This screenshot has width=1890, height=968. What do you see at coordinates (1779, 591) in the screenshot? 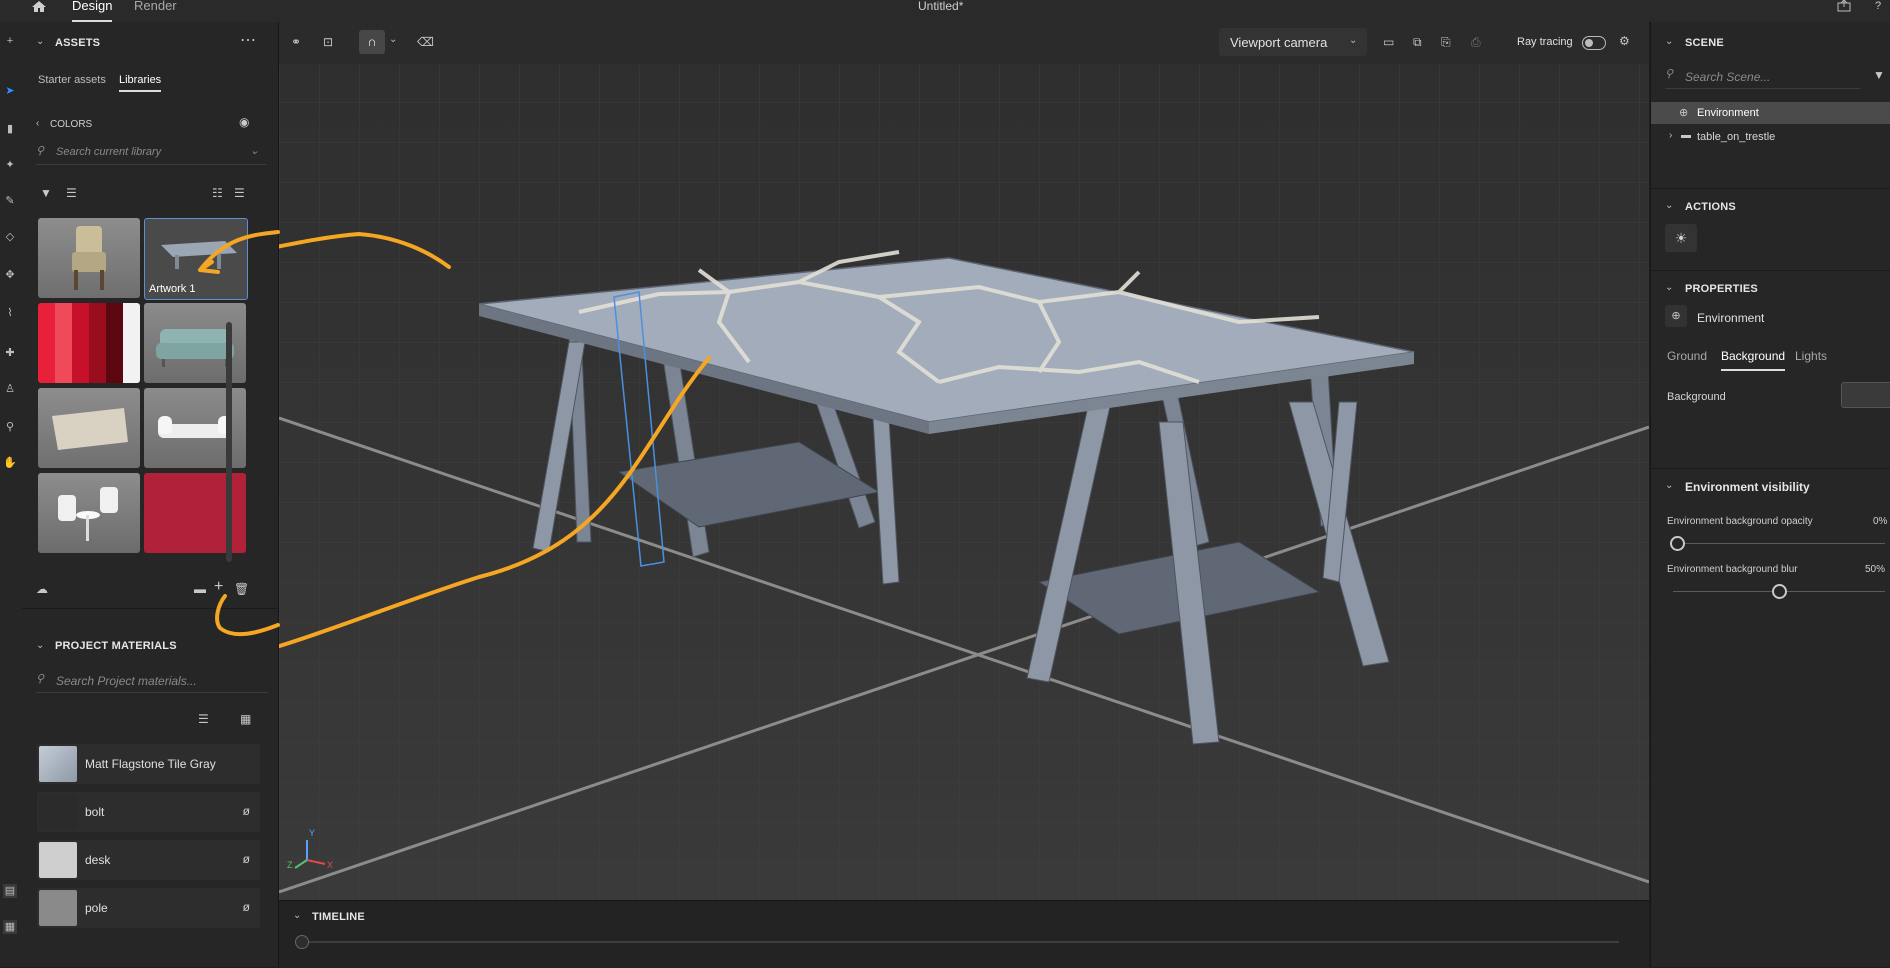
I see `blur-slider-knob` at bounding box center [1779, 591].